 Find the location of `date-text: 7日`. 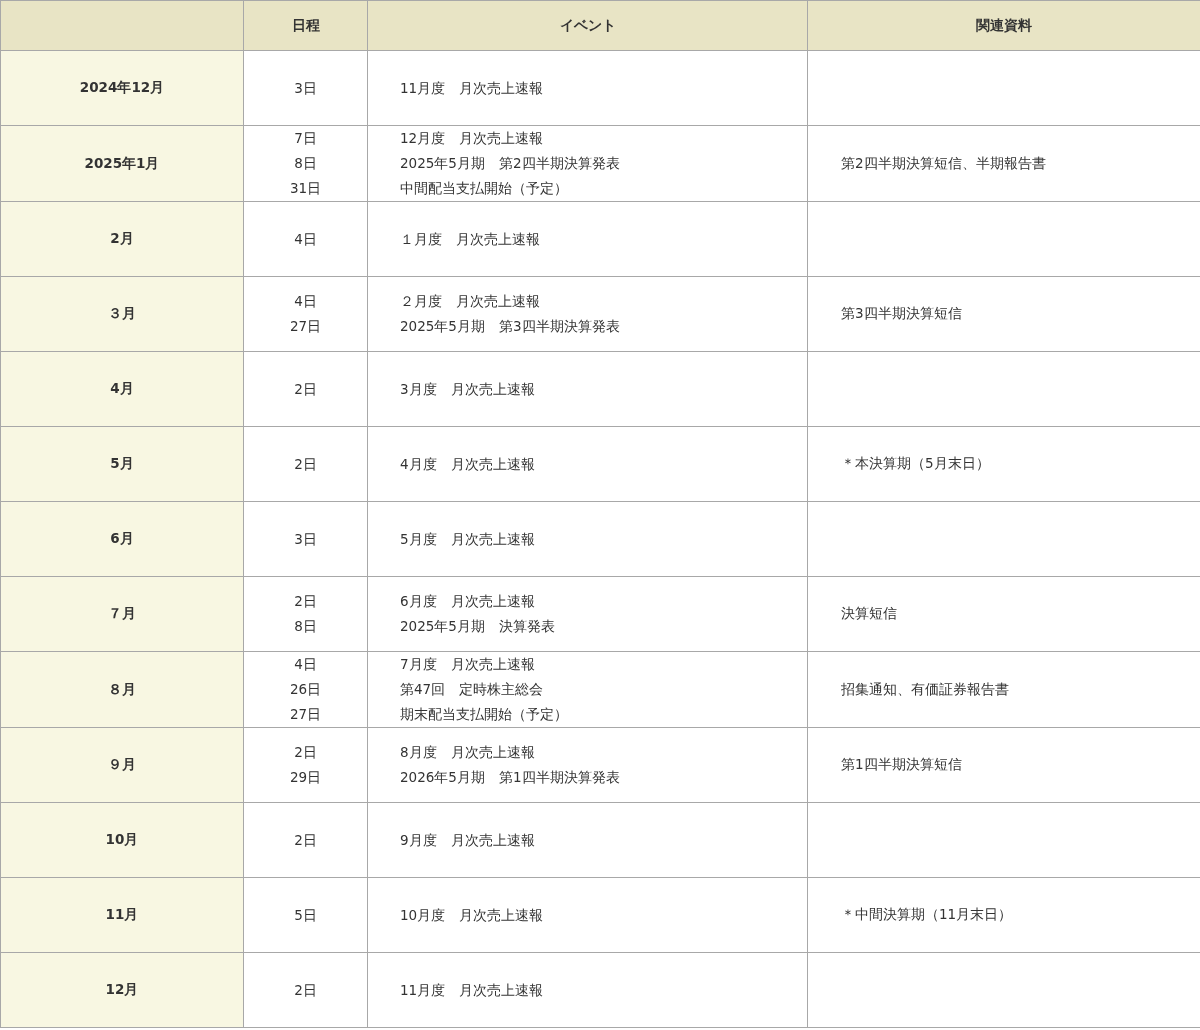

date-text: 7日 is located at coordinates (305, 138).